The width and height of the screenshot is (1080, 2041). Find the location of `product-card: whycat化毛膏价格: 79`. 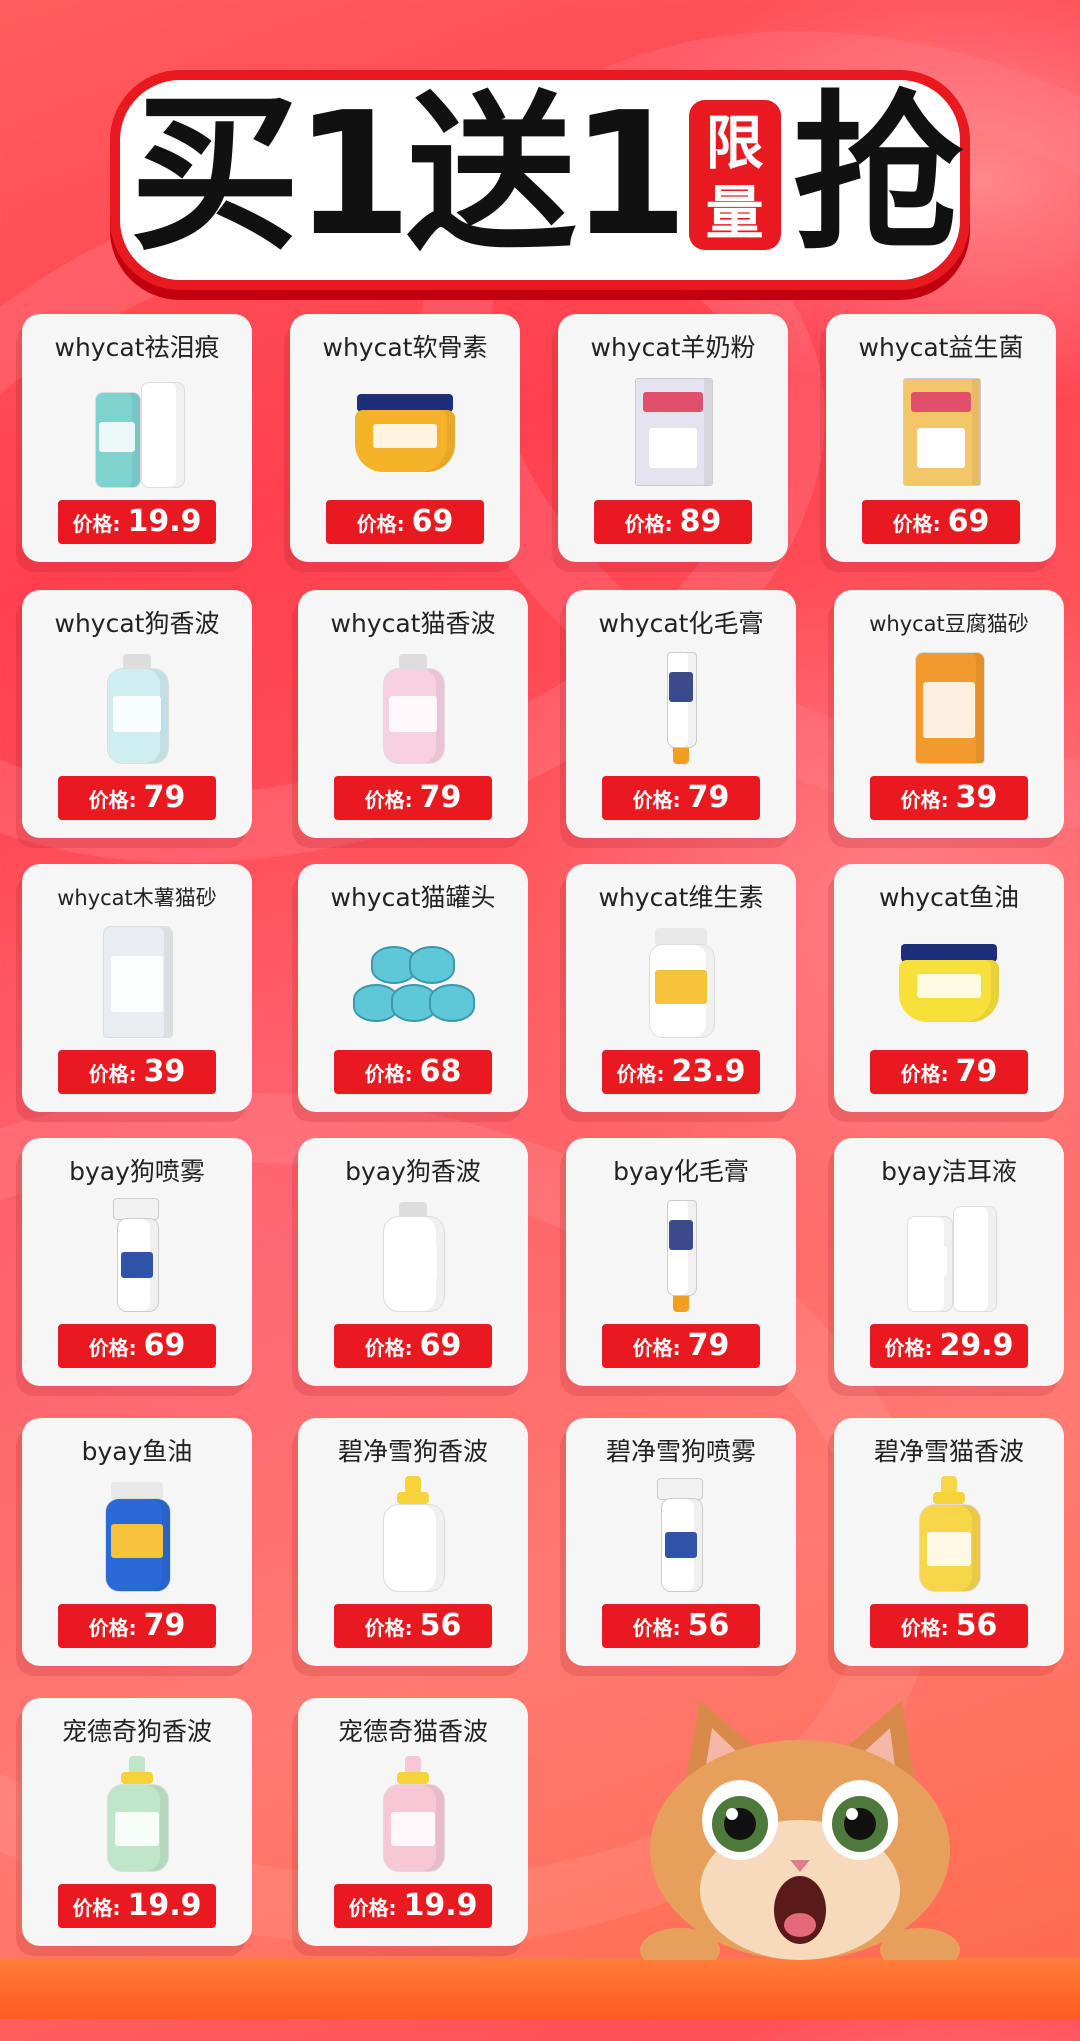

product-card: whycat化毛膏价格: 79 is located at coordinates (681, 714).